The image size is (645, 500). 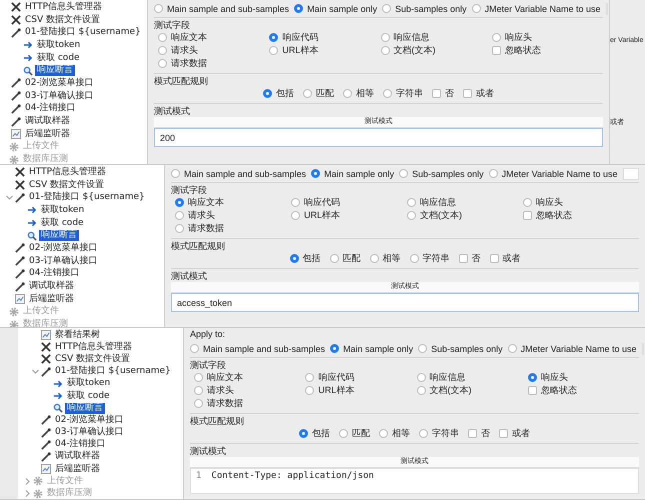 What do you see at coordinates (285, 93) in the screenshot?
I see `option-label: 包括` at bounding box center [285, 93].